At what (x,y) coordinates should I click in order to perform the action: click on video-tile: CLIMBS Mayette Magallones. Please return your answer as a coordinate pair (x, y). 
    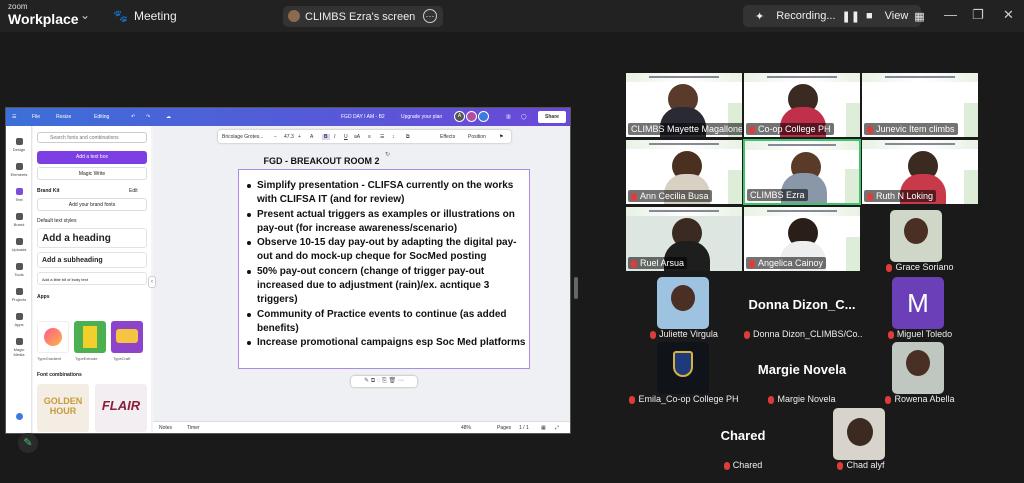
    Looking at the image, I should click on (684, 105).